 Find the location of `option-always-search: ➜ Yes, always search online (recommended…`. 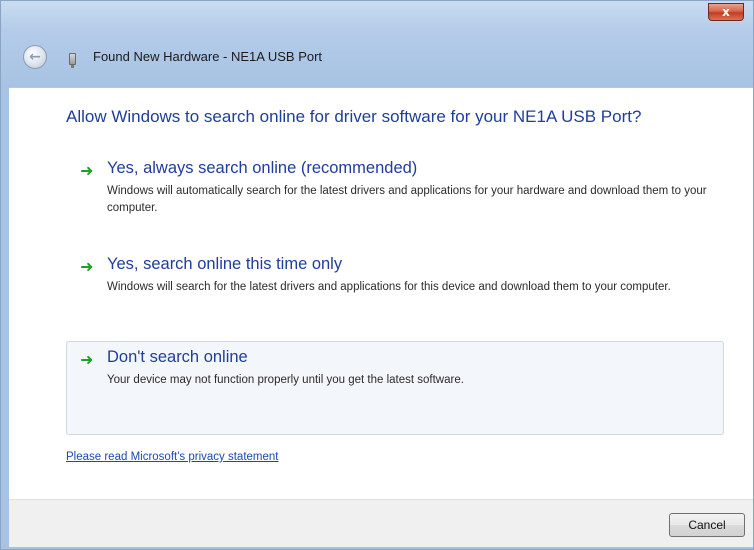

option-always-search: ➜ Yes, always search online (recommended… is located at coordinates (395, 192).